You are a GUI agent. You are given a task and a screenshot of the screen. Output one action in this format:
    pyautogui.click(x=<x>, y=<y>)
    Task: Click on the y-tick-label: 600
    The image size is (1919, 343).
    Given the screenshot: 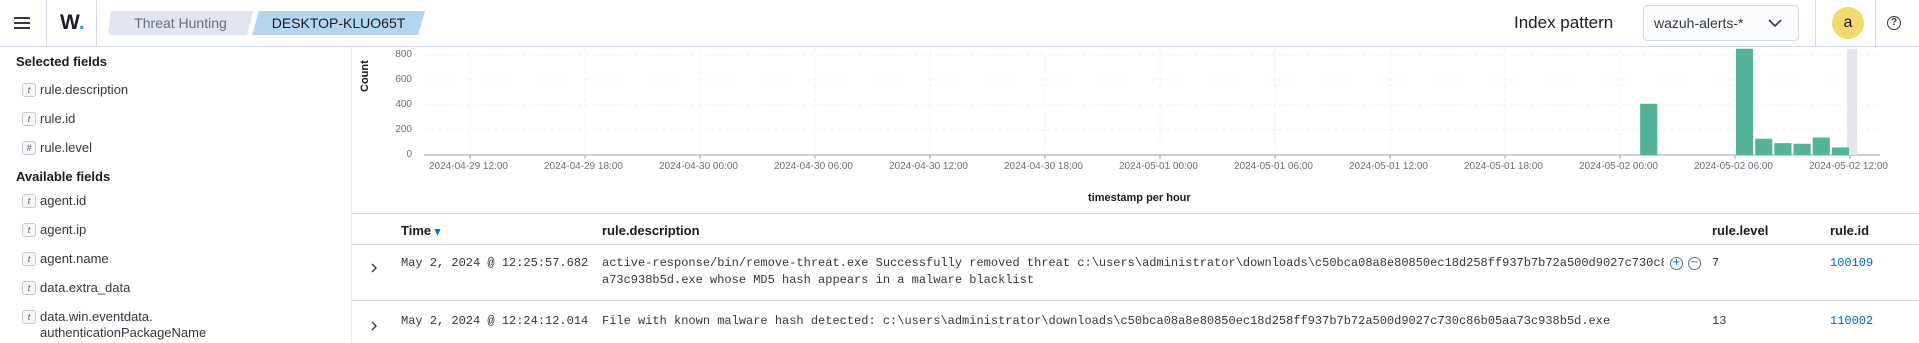 What is the action you would take?
    pyautogui.click(x=403, y=79)
    